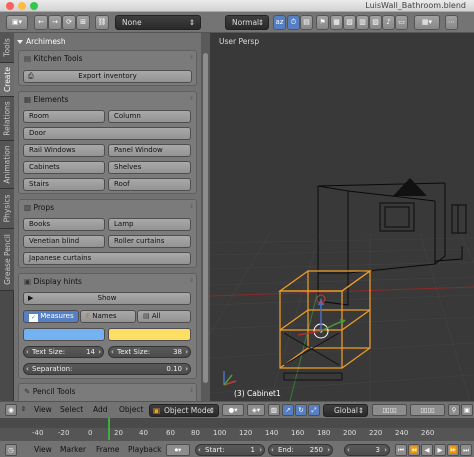 Image resolution: width=474 pixels, height=457 pixels. I want to click on marker-menu: Marker, so click(73, 449).